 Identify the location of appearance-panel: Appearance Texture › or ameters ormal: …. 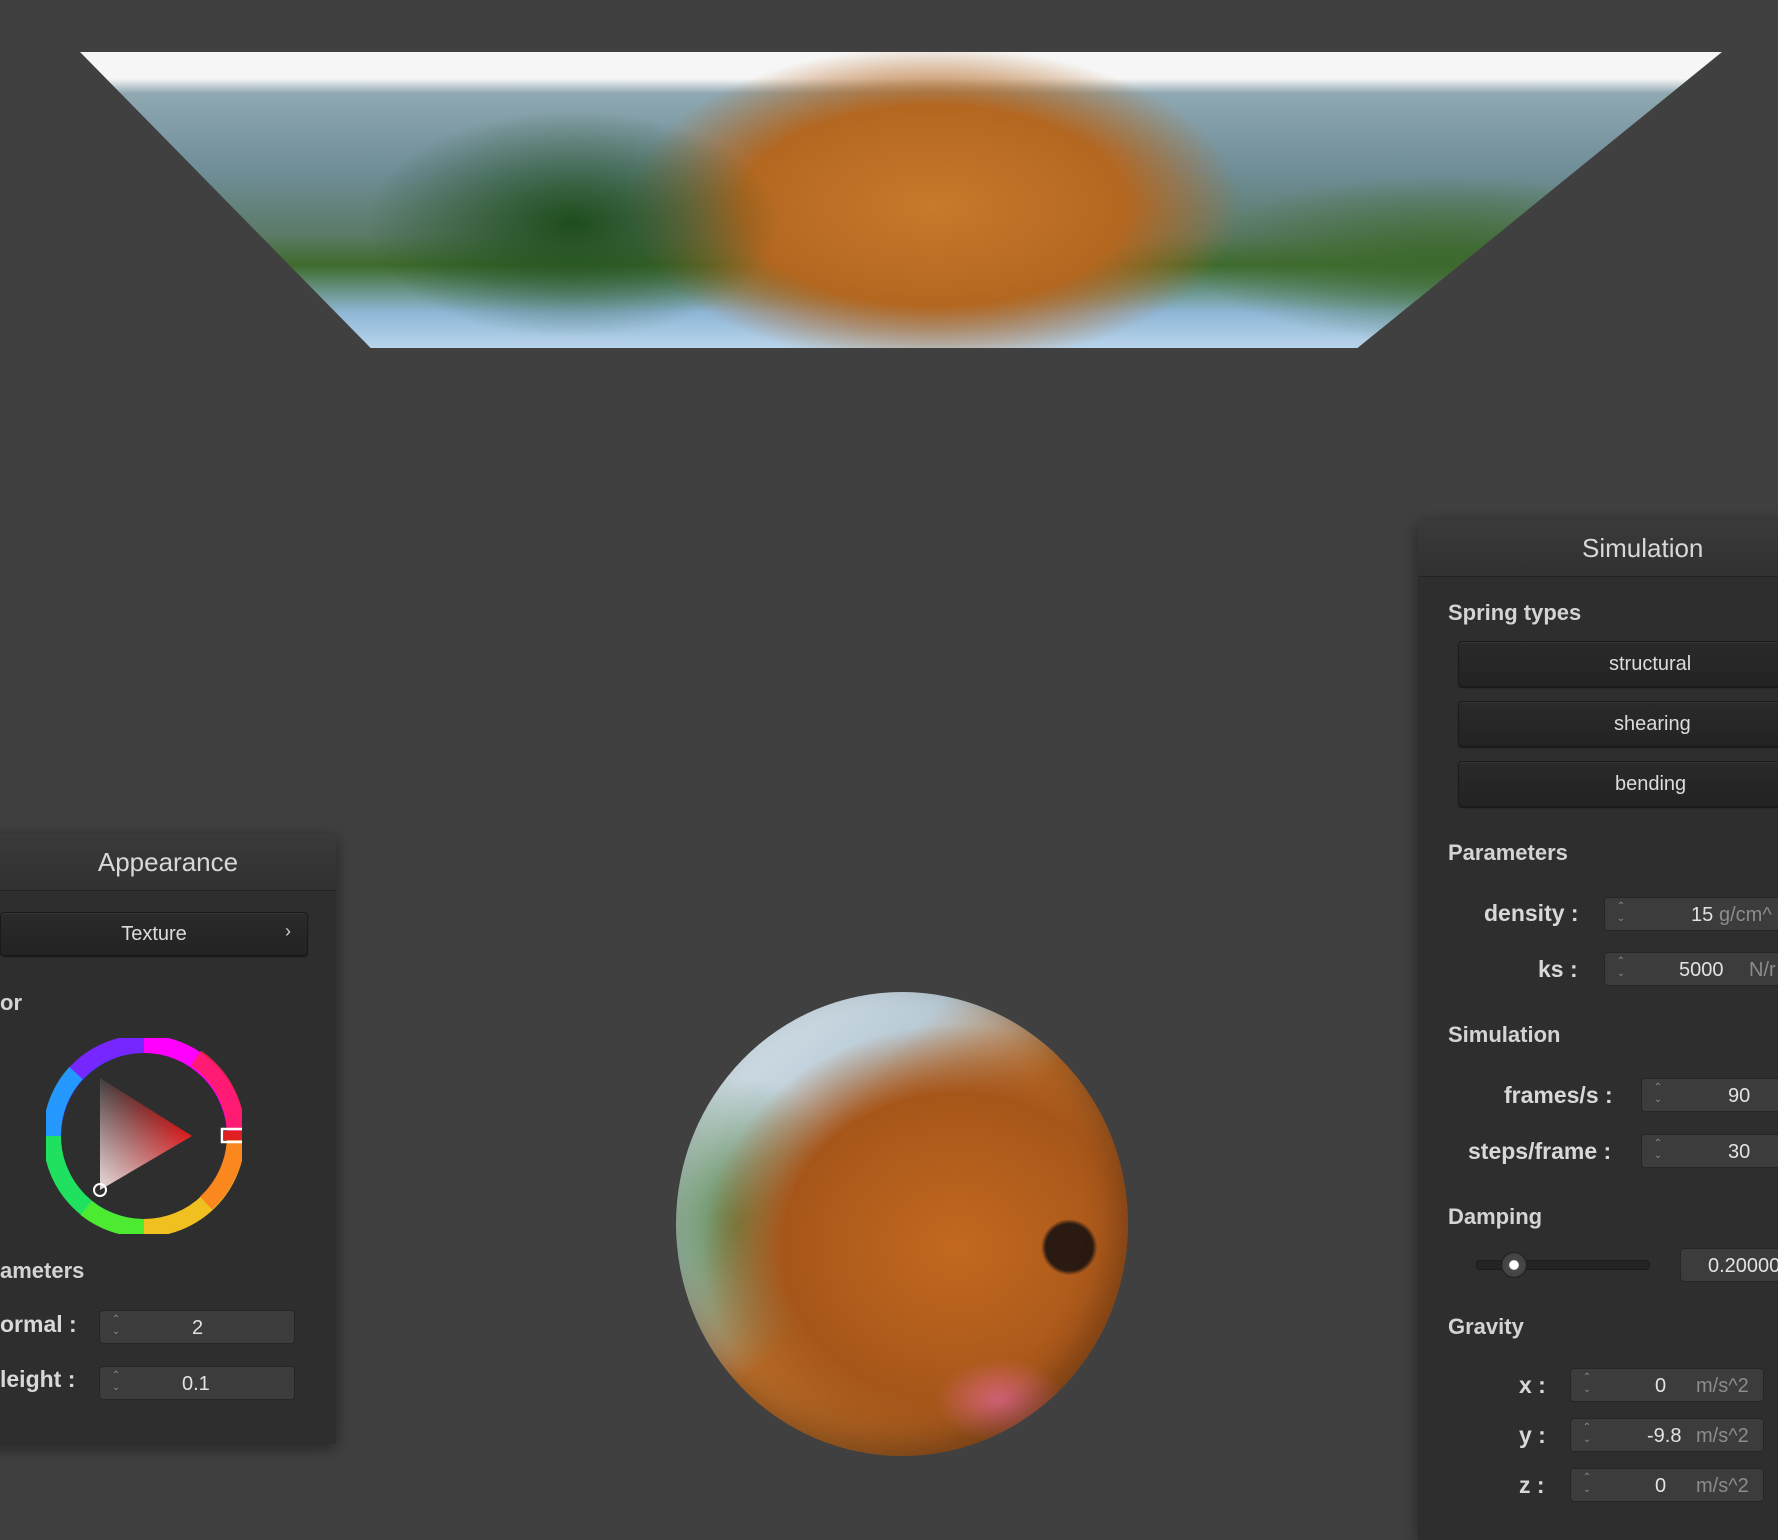
(168, 1139).